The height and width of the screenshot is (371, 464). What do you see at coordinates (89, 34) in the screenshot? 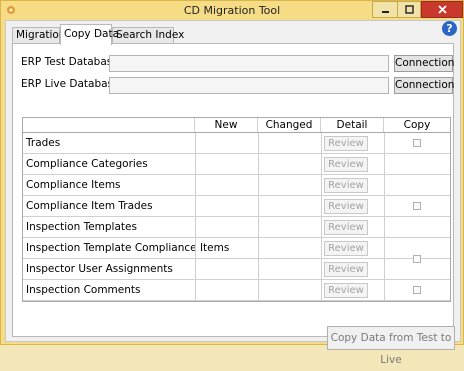
I see `tab-copy-data: Copy Data` at bounding box center [89, 34].